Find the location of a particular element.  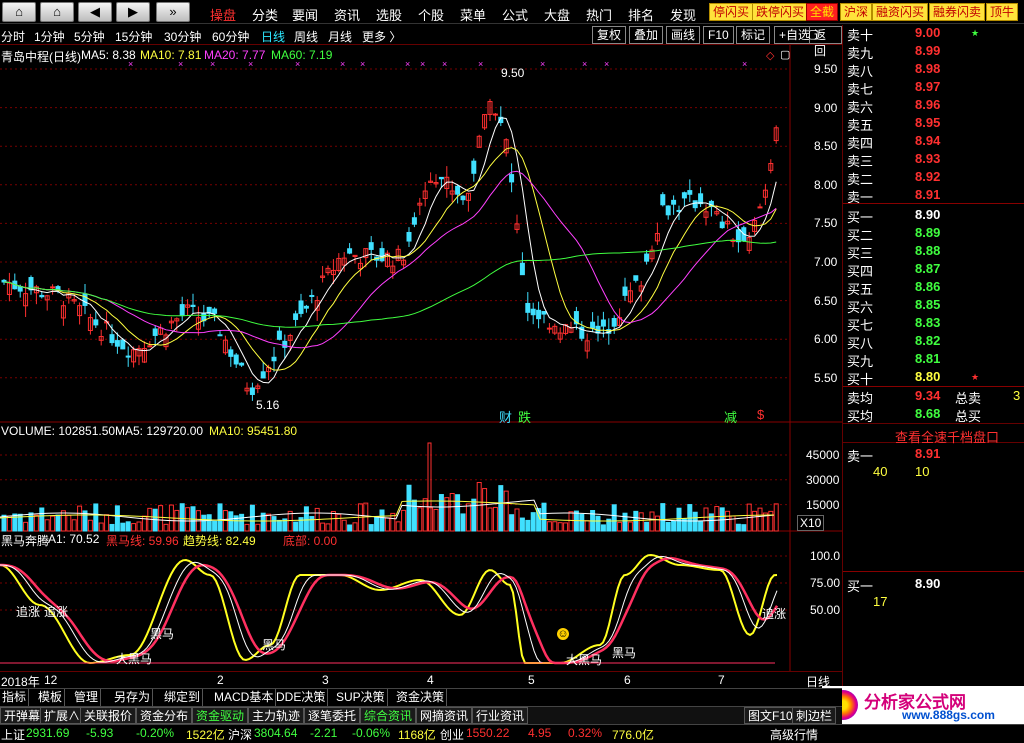

ask-row: 卖十 9.00 ★ is located at coordinates (933, 34).